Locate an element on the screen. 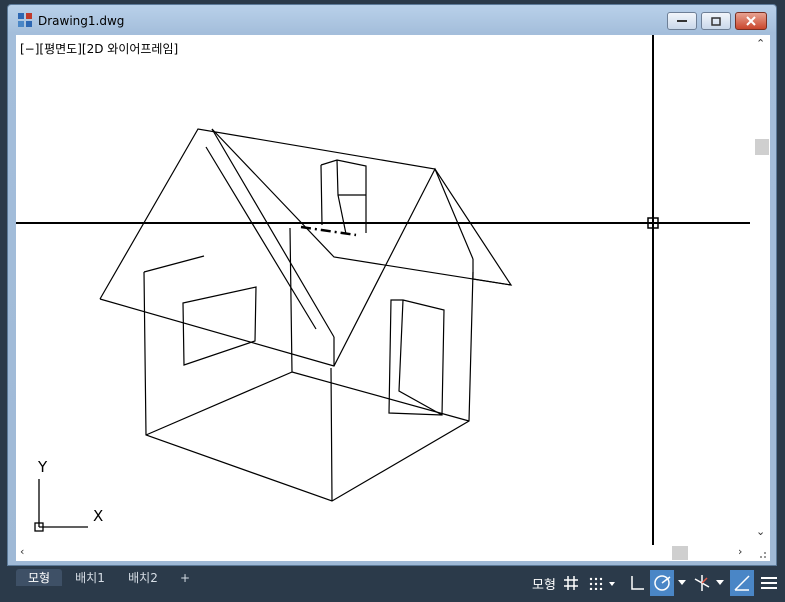  isodraft-options-dropdown is located at coordinates (720, 583).